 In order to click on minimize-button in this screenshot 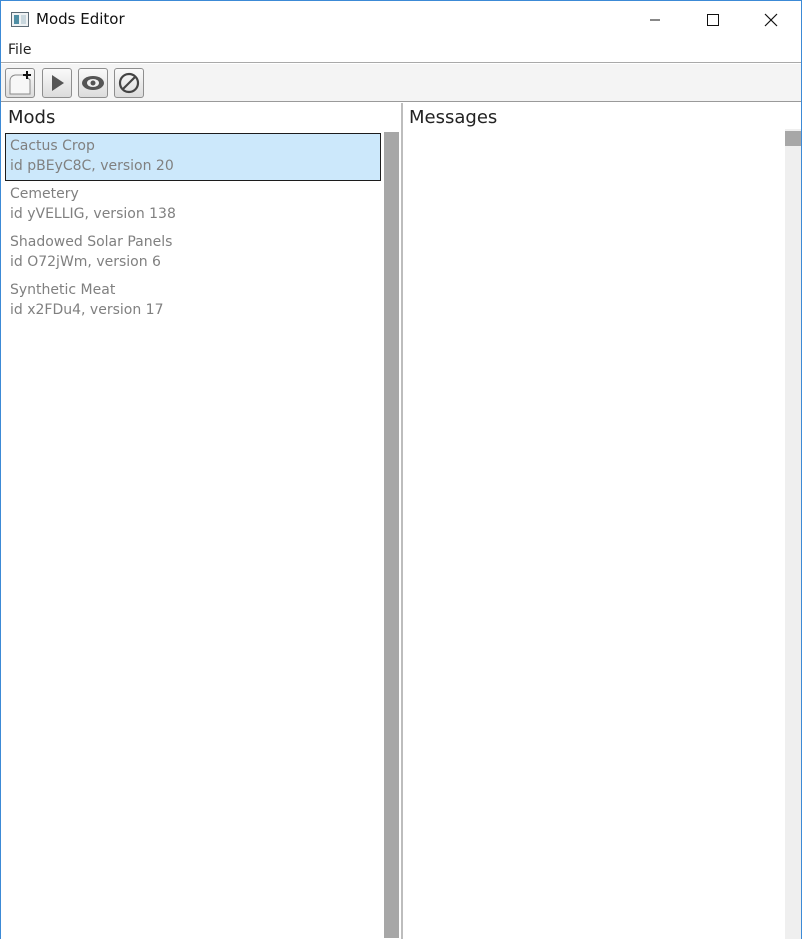, I will do `click(655, 20)`.